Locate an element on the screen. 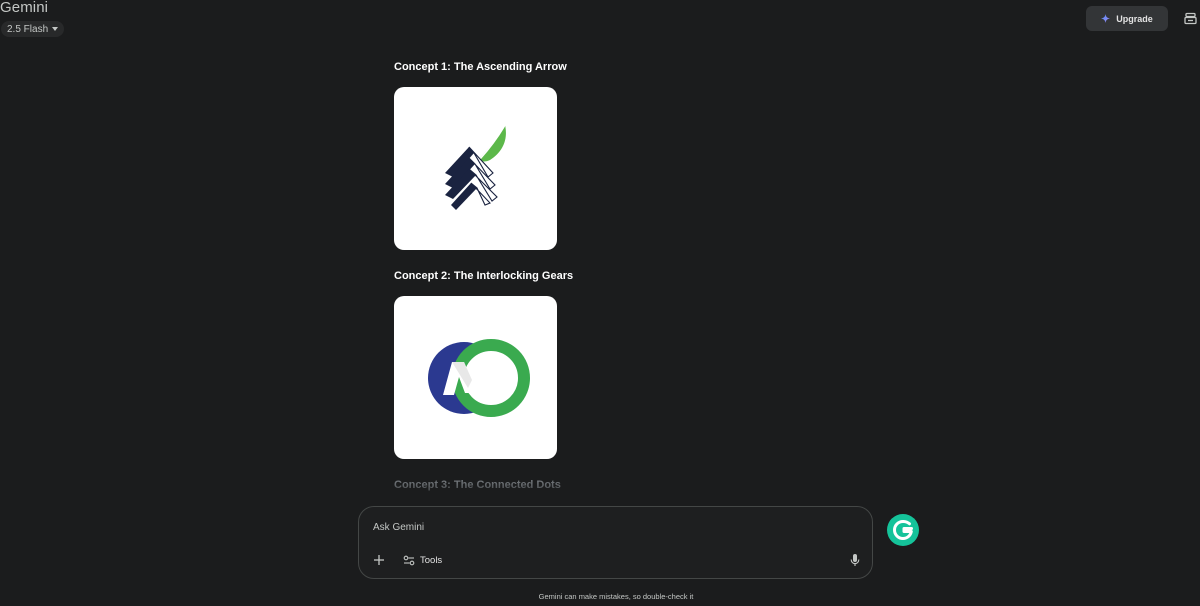 The height and width of the screenshot is (606, 1200). caret-down-icon is located at coordinates (55, 29).